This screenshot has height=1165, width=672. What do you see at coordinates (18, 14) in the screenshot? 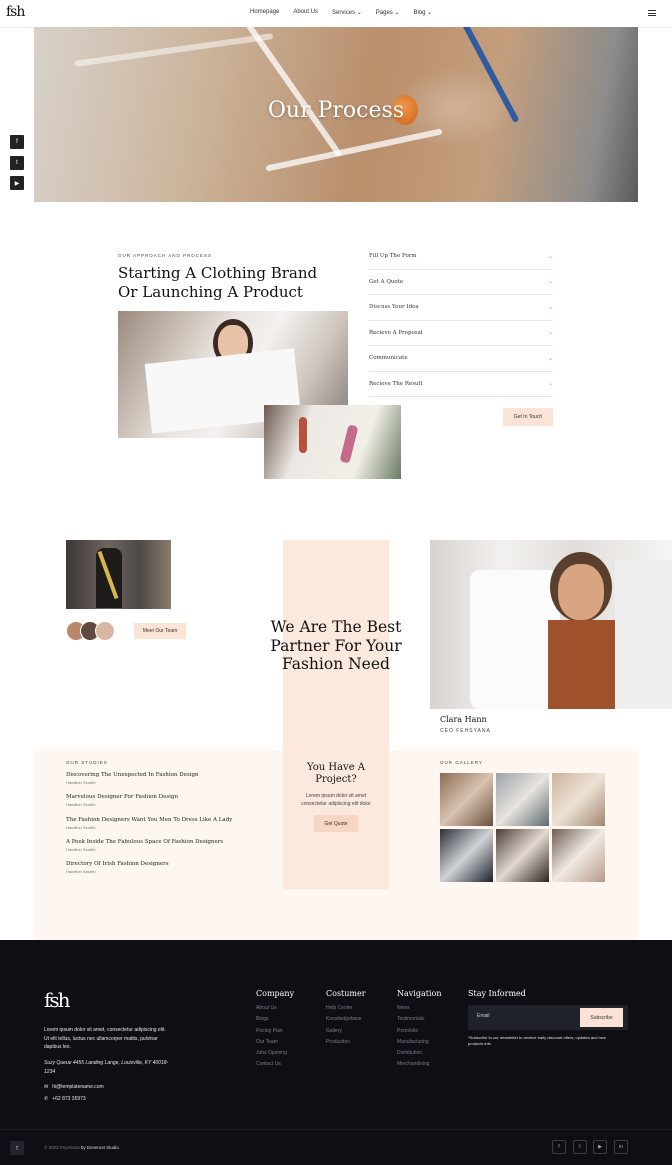
I see `logo: fsh` at bounding box center [18, 14].